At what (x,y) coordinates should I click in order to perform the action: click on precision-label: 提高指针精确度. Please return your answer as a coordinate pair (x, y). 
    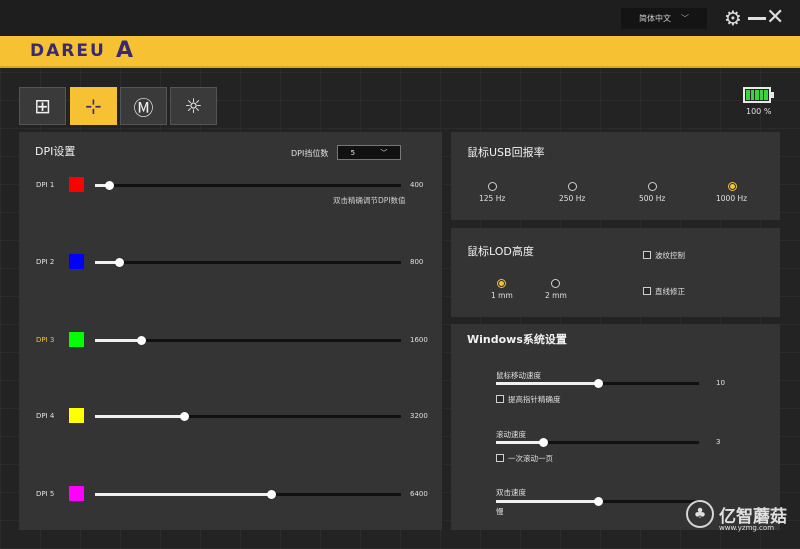
    Looking at the image, I should click on (534, 399).